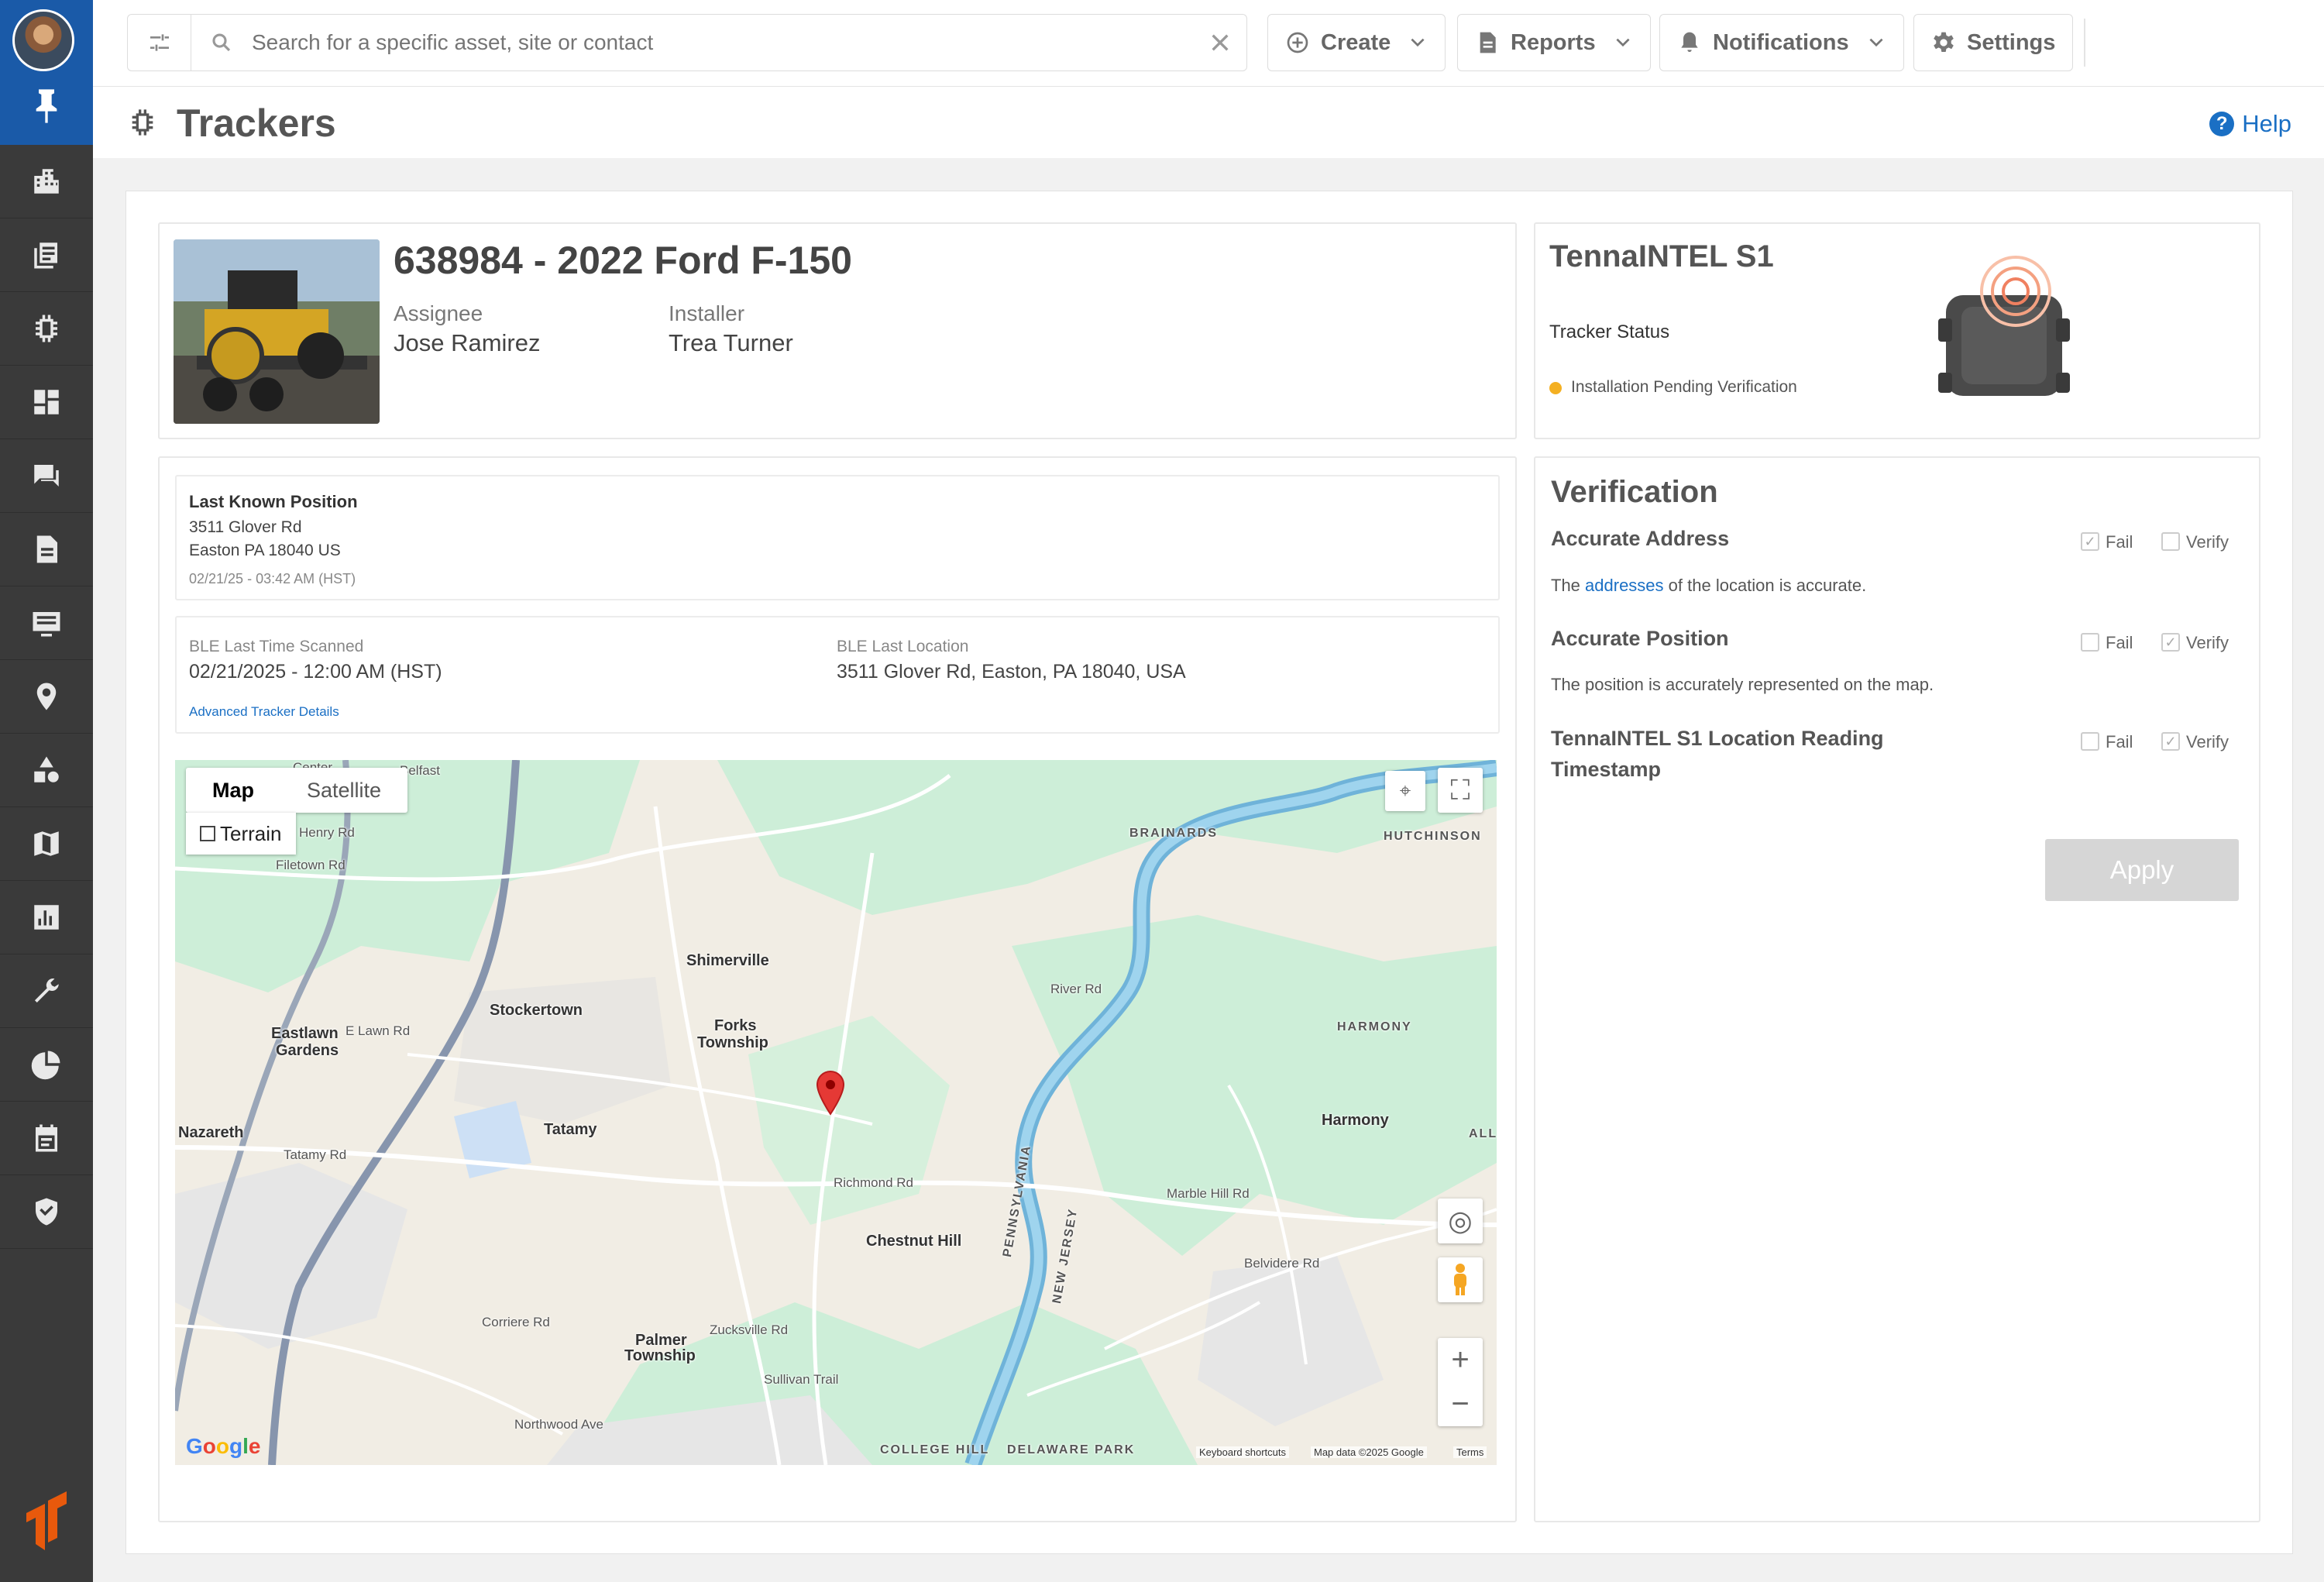 The width and height of the screenshot is (2324, 1582). What do you see at coordinates (2090, 541) in the screenshot?
I see `fail-checkbox: ✓` at bounding box center [2090, 541].